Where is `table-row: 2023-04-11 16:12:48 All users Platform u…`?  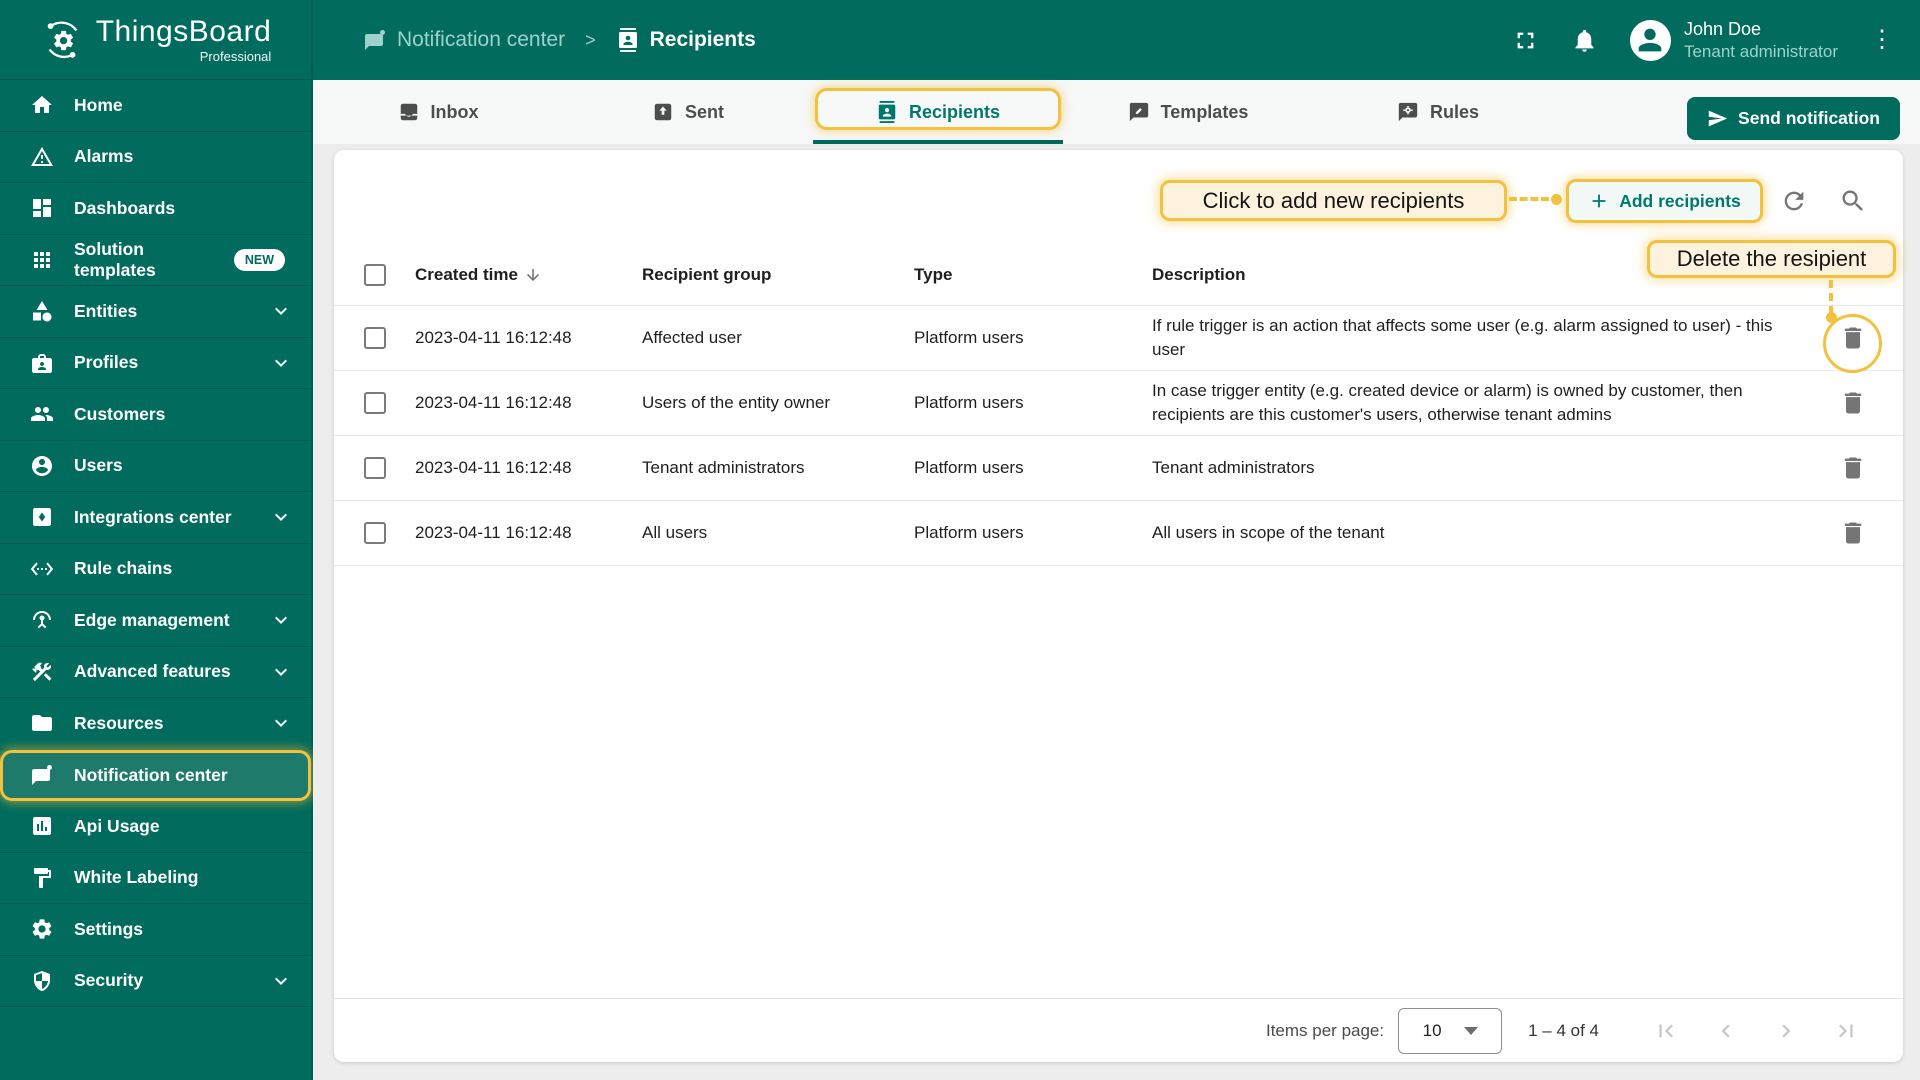
table-row: 2023-04-11 16:12:48 All users Platform u… is located at coordinates (1118, 533).